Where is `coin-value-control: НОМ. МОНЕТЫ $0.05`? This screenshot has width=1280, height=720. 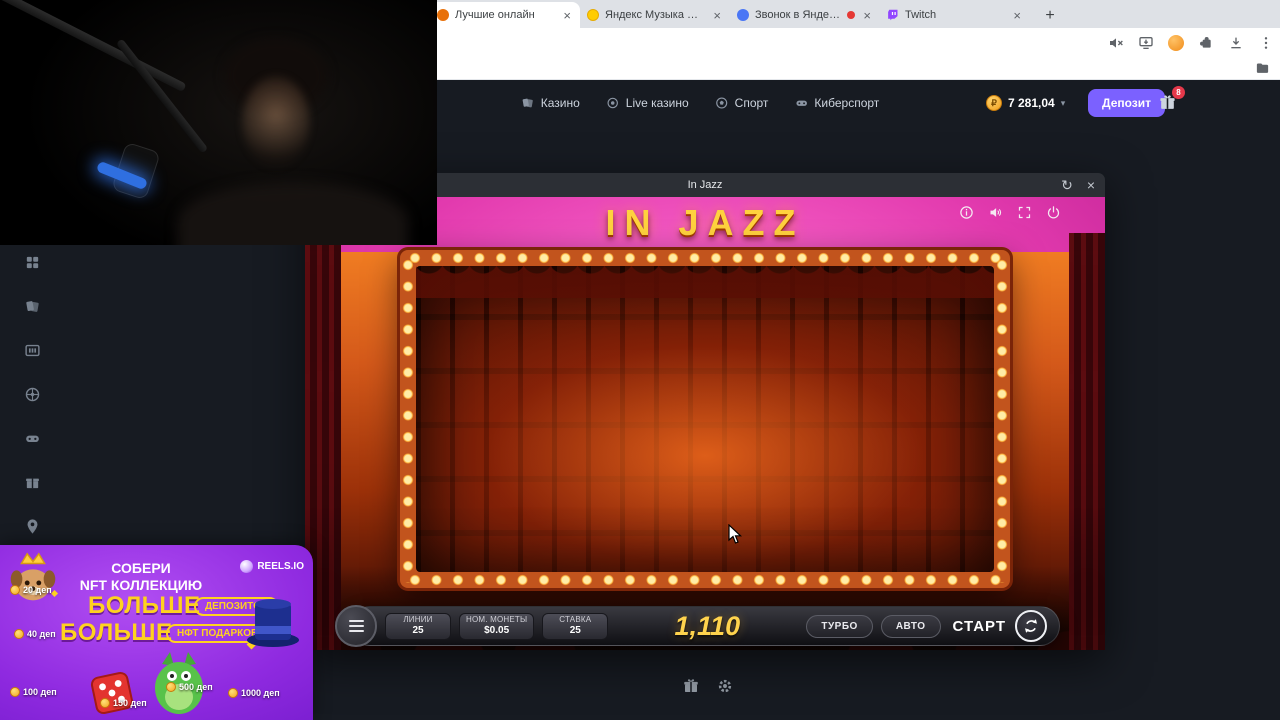 coin-value-control: НОМ. МОНЕТЫ $0.05 is located at coordinates (497, 626).